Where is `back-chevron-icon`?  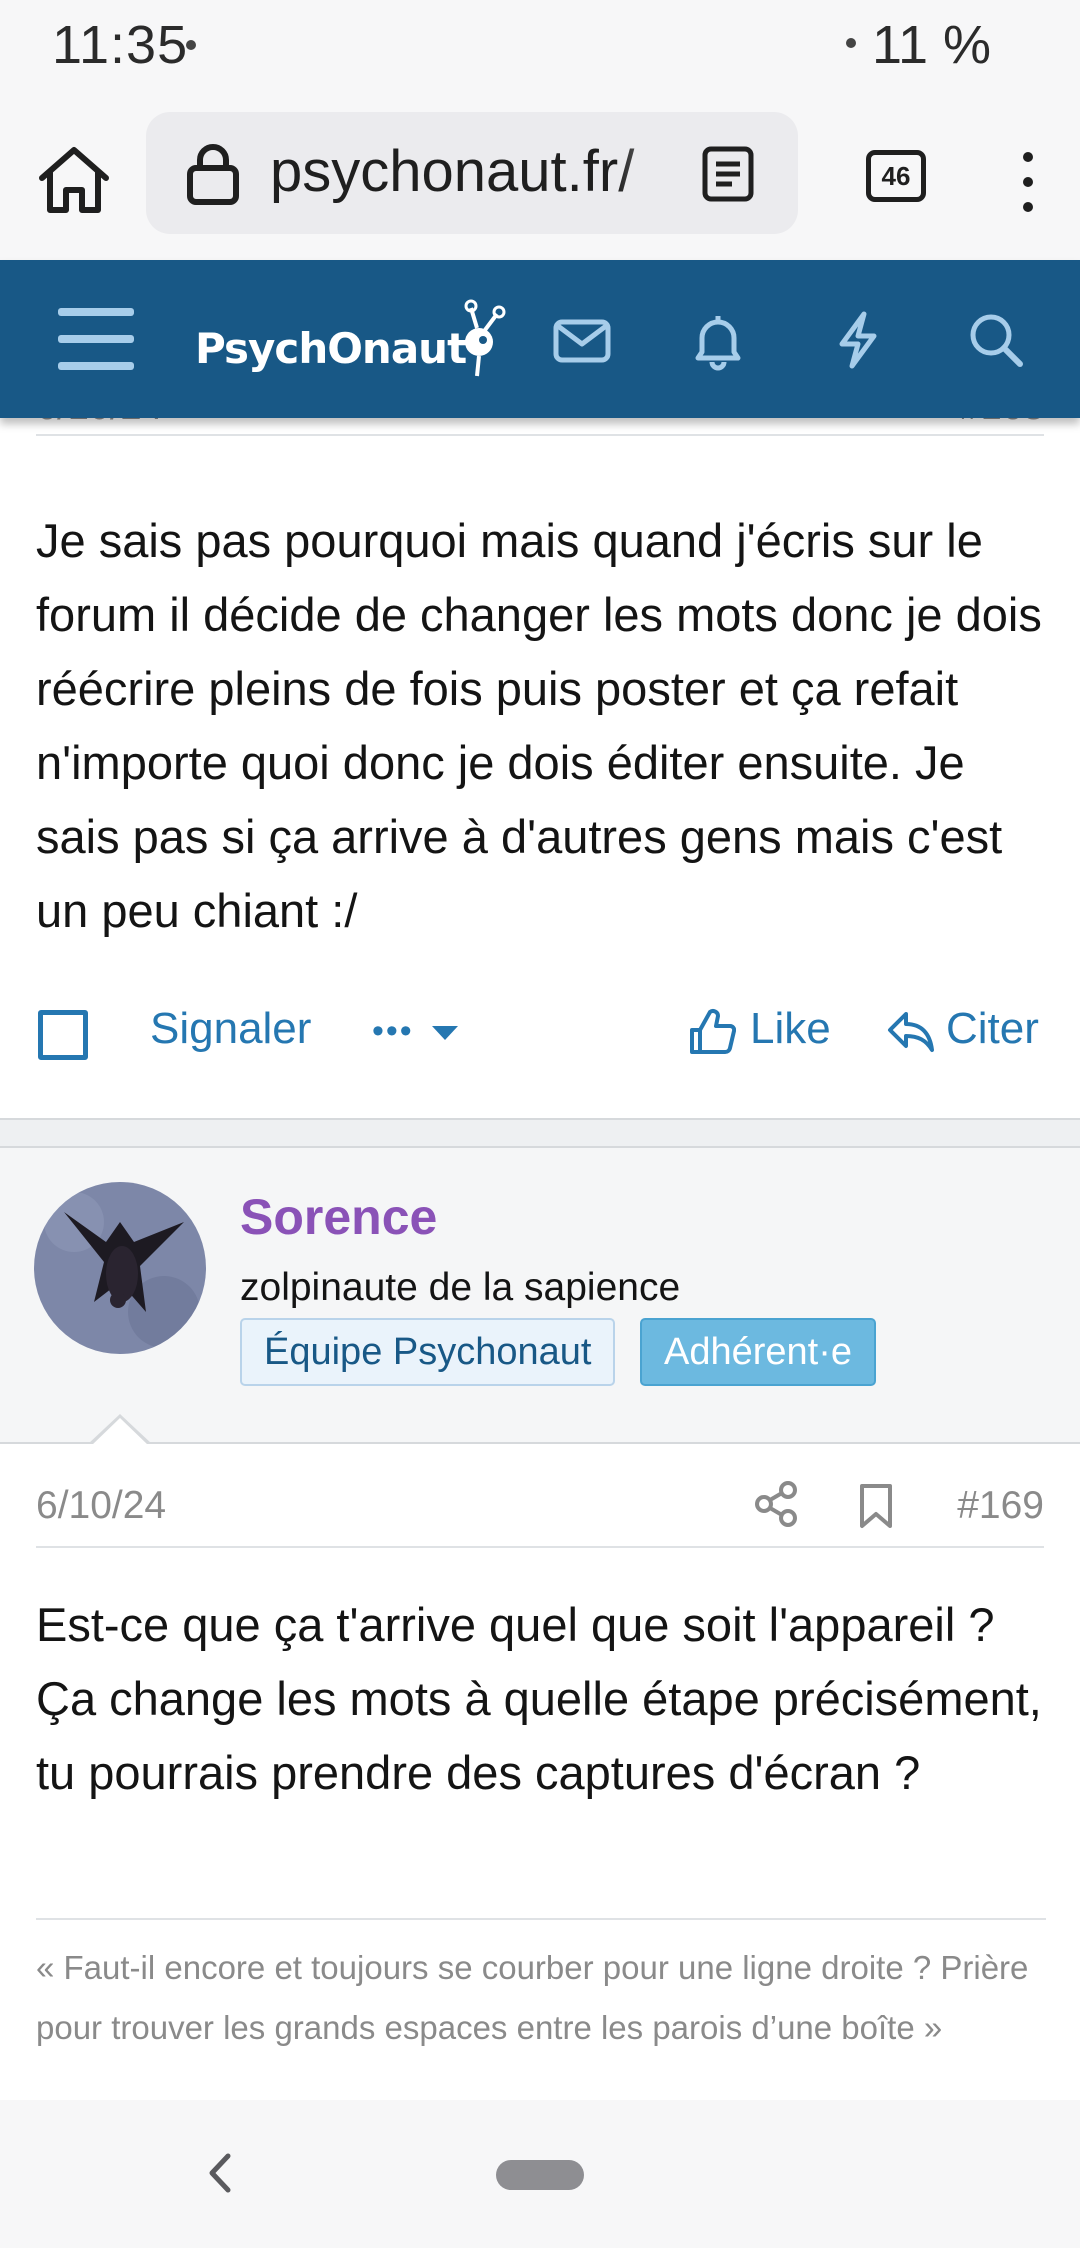 back-chevron-icon is located at coordinates (220, 2173).